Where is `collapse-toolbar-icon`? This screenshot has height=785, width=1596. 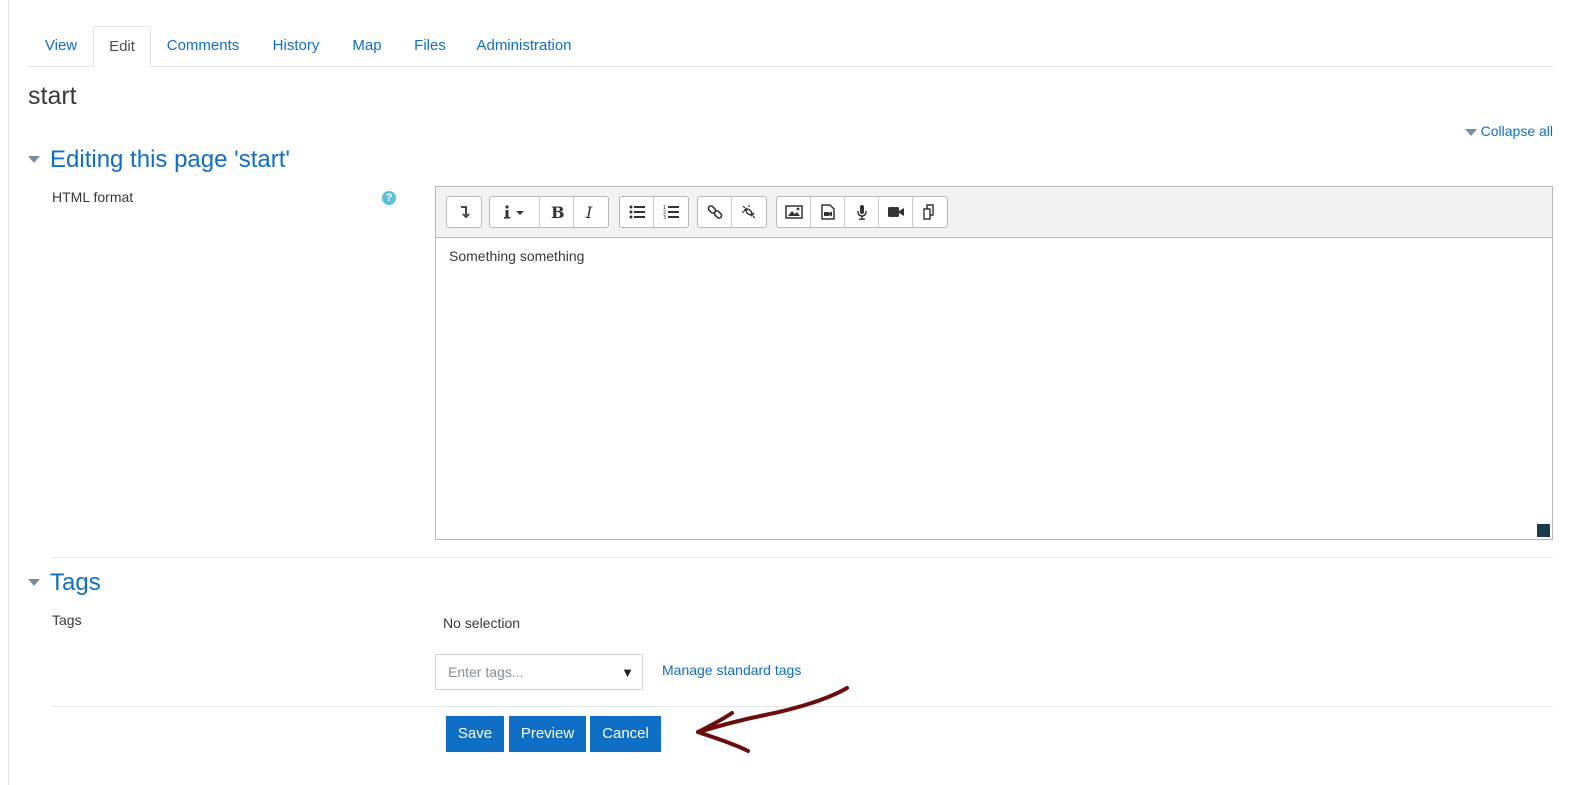 collapse-toolbar-icon is located at coordinates (464, 212).